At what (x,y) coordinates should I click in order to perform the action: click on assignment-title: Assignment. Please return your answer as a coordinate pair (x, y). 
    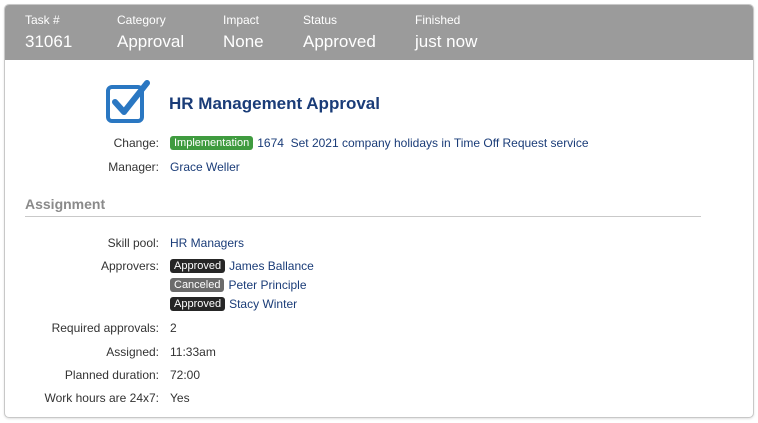
    Looking at the image, I should click on (65, 204).